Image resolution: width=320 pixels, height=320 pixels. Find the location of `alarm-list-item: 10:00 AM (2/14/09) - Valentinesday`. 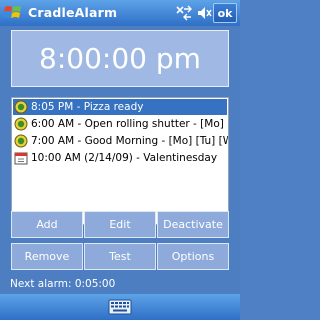

alarm-list-item: 10:00 AM (2/14/09) - Valentinesday is located at coordinates (120, 158).